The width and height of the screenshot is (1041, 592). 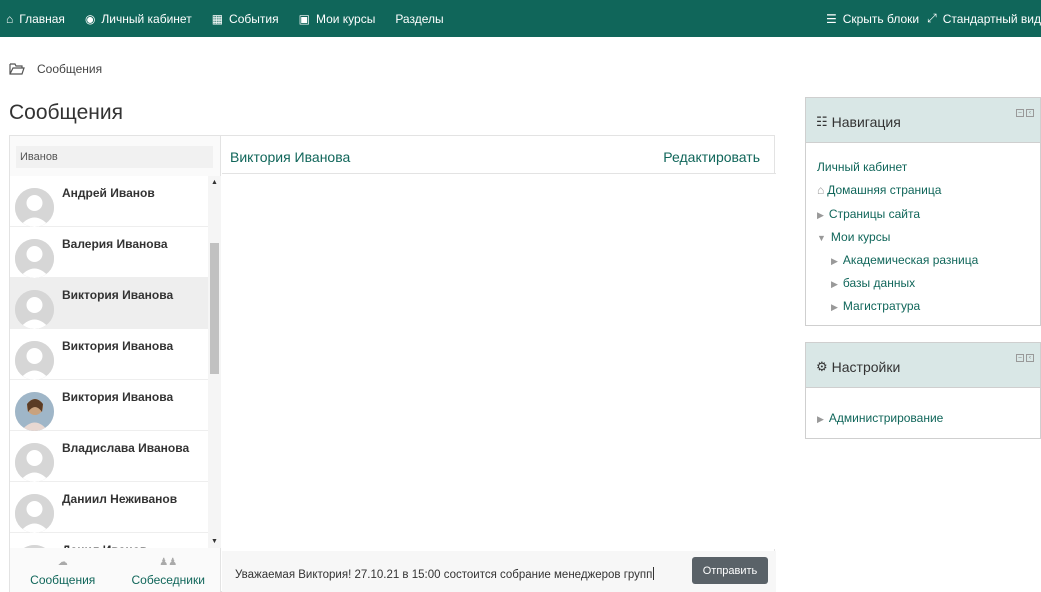 I want to click on nav-link-site-pages: ▶ Страницы сайта, so click(x=868, y=214).